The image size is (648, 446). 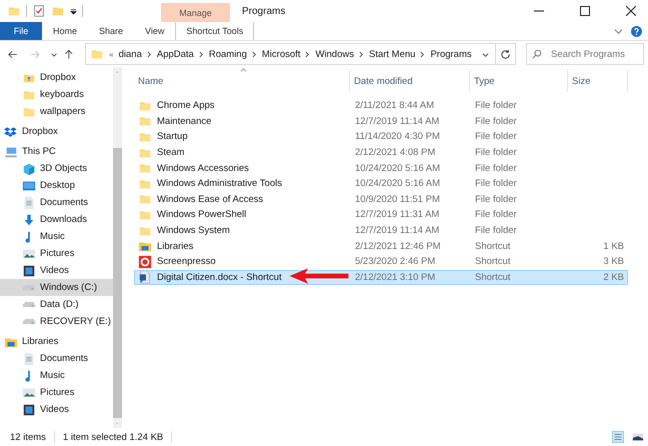 What do you see at coordinates (28, 437) in the screenshot?
I see `item-count: 12 items` at bounding box center [28, 437].